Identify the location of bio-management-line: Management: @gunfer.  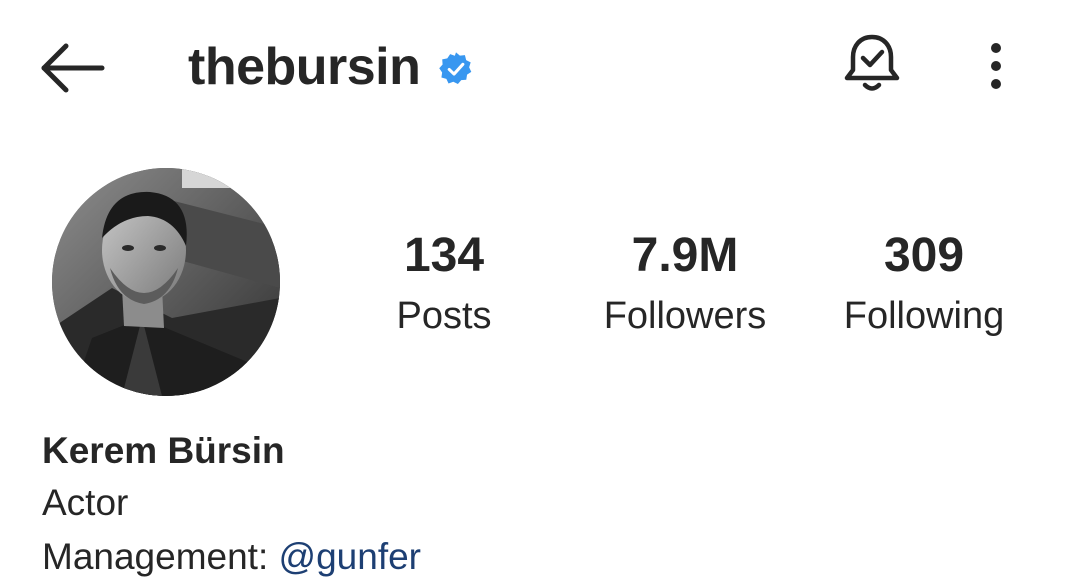
(231, 557).